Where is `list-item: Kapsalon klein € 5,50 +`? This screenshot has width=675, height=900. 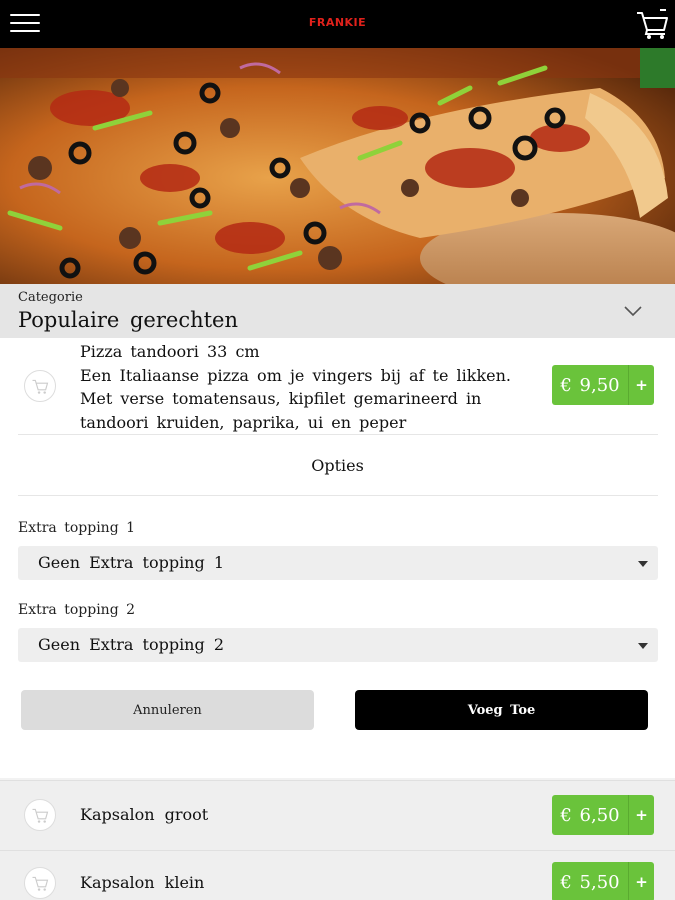 list-item: Kapsalon klein € 5,50 + is located at coordinates (337, 875).